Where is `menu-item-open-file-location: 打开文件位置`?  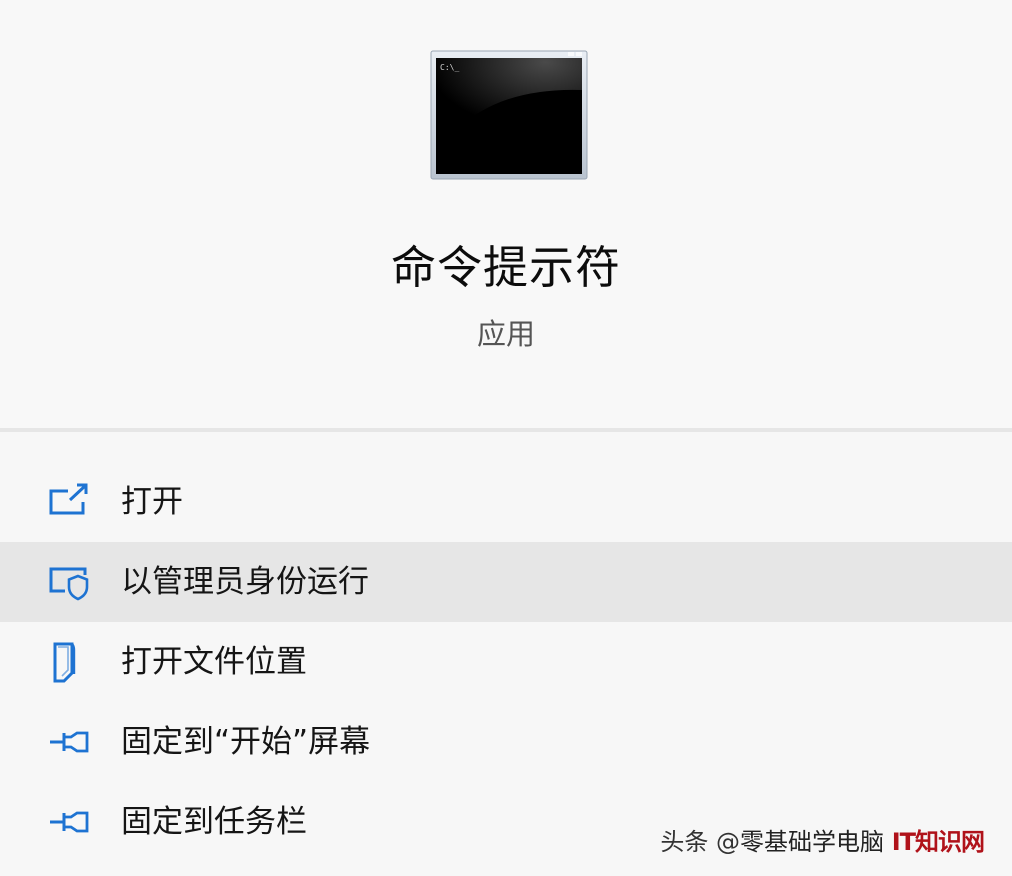
menu-item-open-file-location: 打开文件位置 is located at coordinates (506, 662).